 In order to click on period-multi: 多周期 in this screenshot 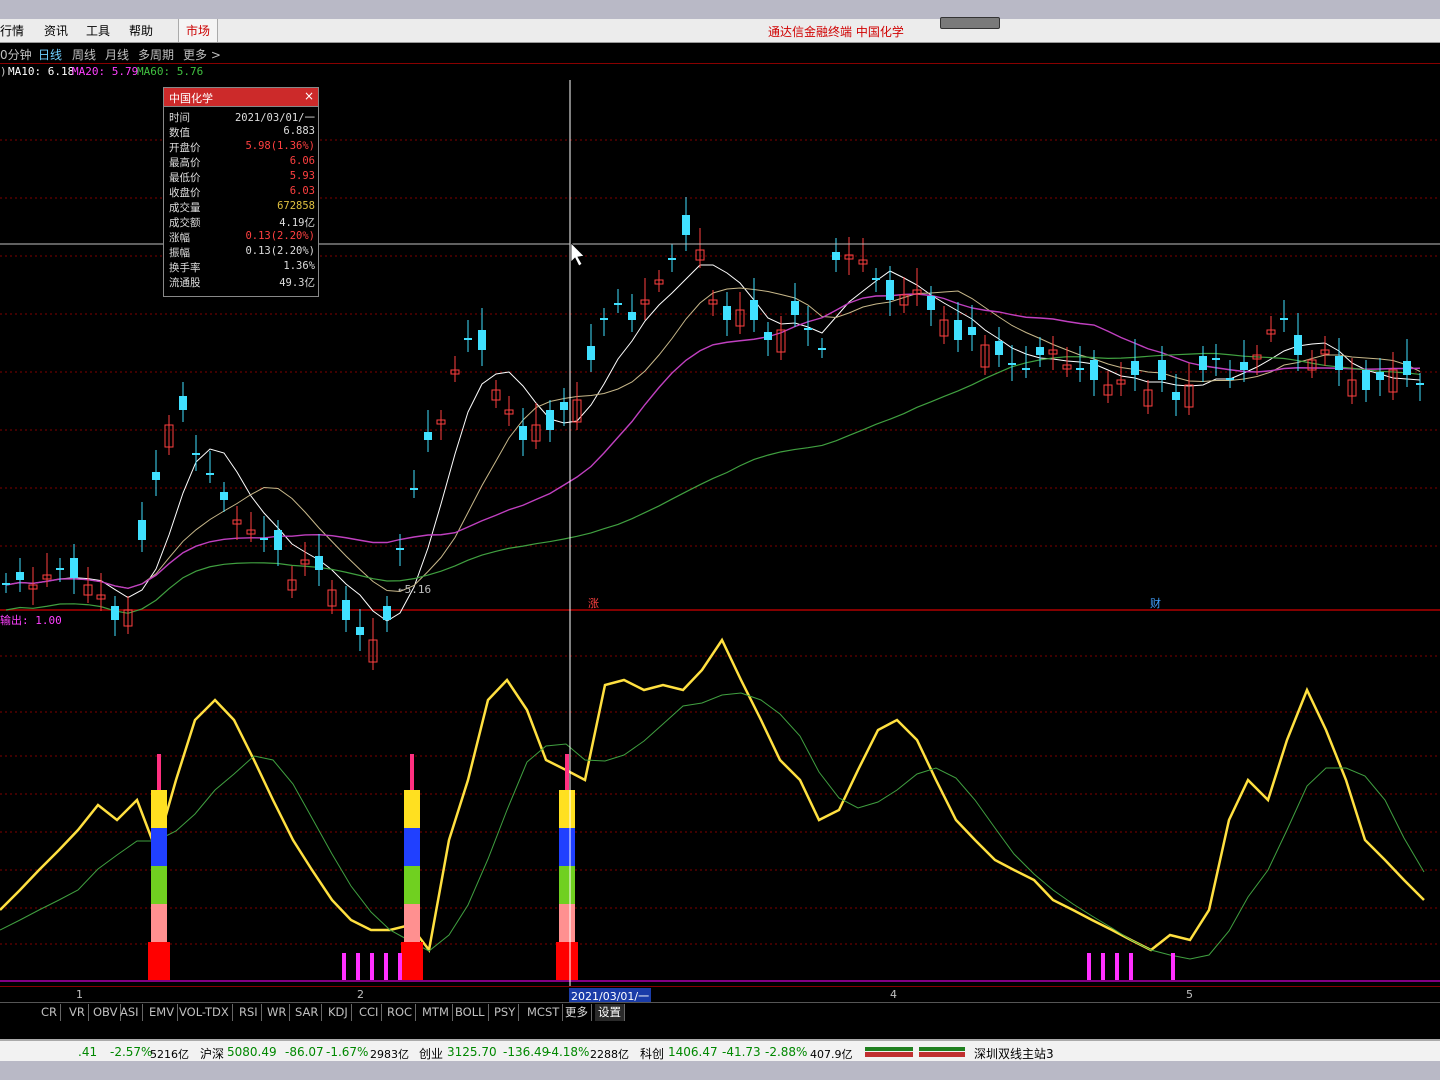, I will do `click(156, 54)`.